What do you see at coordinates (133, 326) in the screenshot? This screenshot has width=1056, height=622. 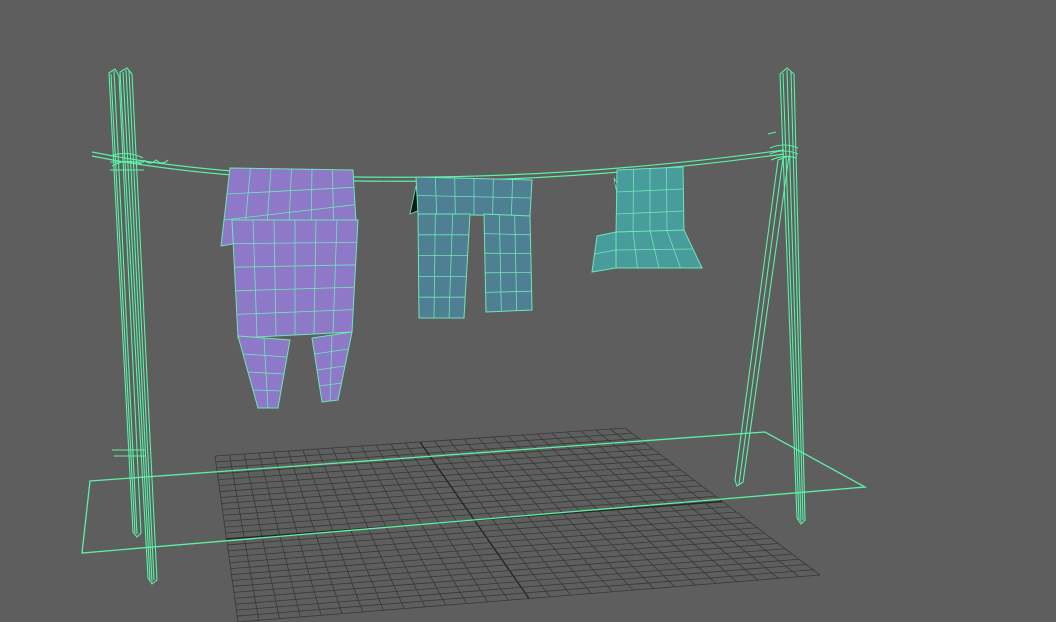 I see `left-post` at bounding box center [133, 326].